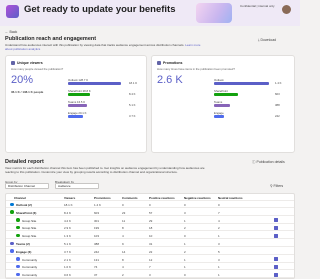  I want to click on user-name: Confidential | internal only, so click(257, 6).